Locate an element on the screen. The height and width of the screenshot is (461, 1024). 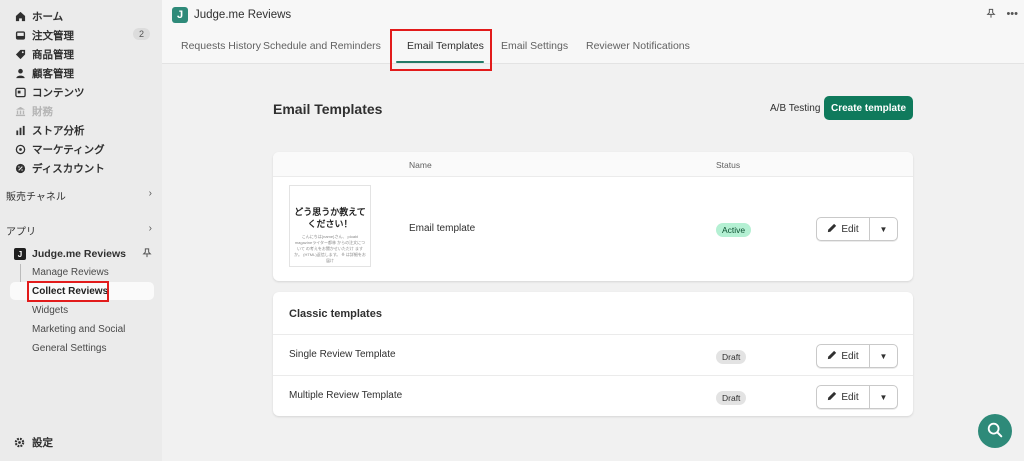
sidebar-item-label: 注文管理 is located at coordinates (53, 35).